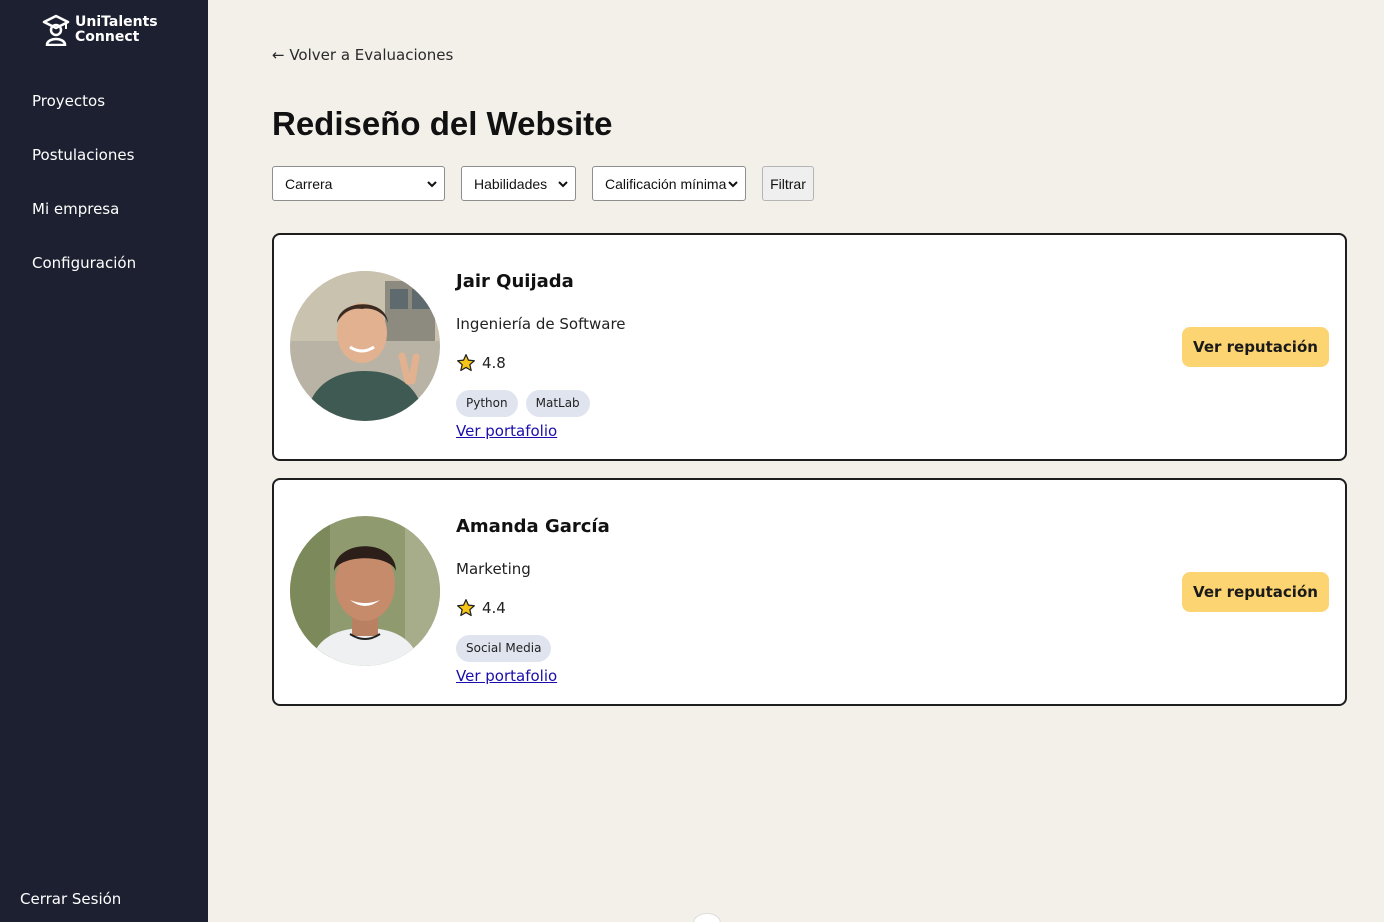 The image size is (1384, 922). I want to click on app-logo-text: UniTalents Connect, so click(116, 30).